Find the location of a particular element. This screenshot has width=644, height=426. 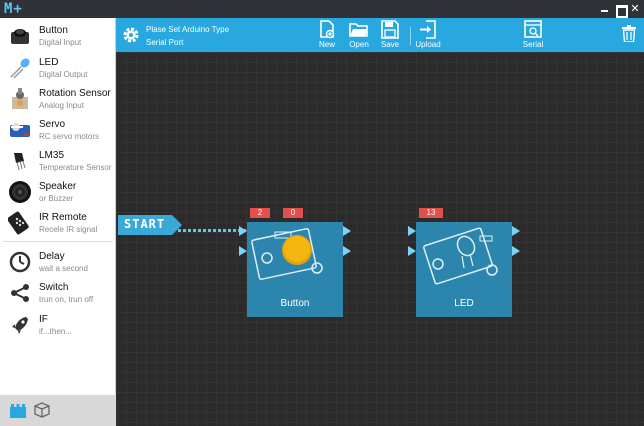

sidebar-item-desc: trun on, trun off is located at coordinates (66, 299).